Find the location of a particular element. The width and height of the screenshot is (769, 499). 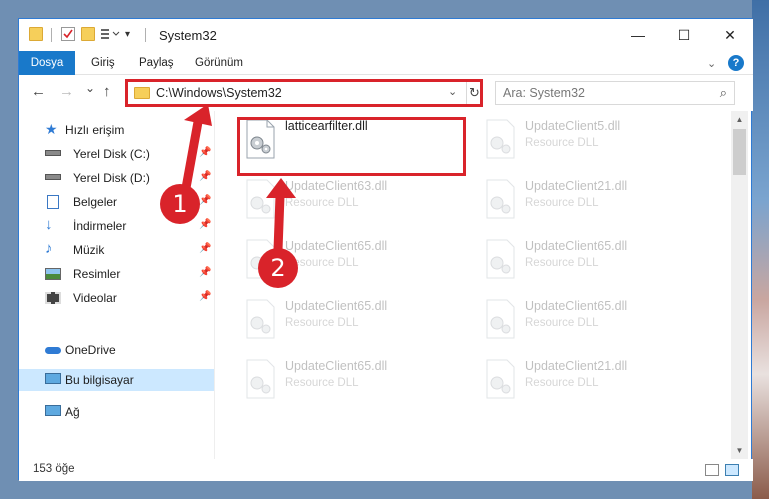

music-icon: ♪ is located at coordinates (49, 248).